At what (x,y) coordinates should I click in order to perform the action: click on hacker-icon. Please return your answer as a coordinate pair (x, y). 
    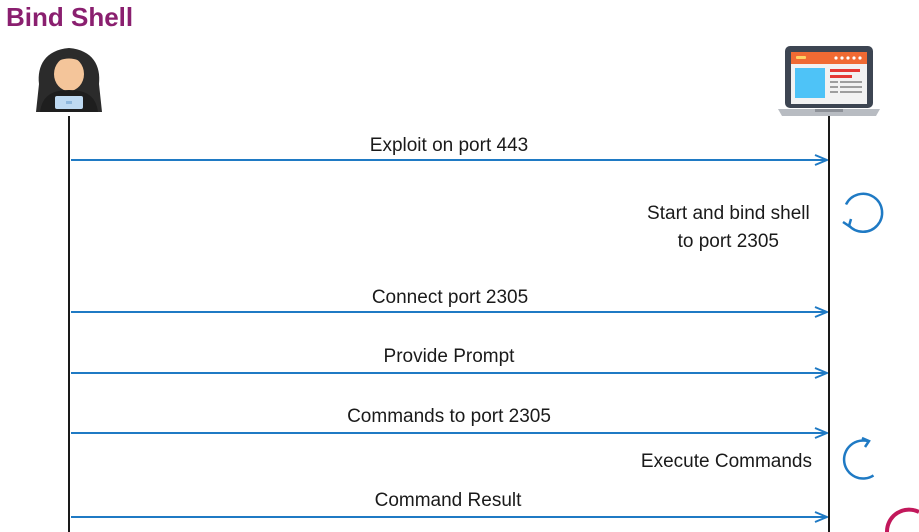
    Looking at the image, I should click on (69, 80).